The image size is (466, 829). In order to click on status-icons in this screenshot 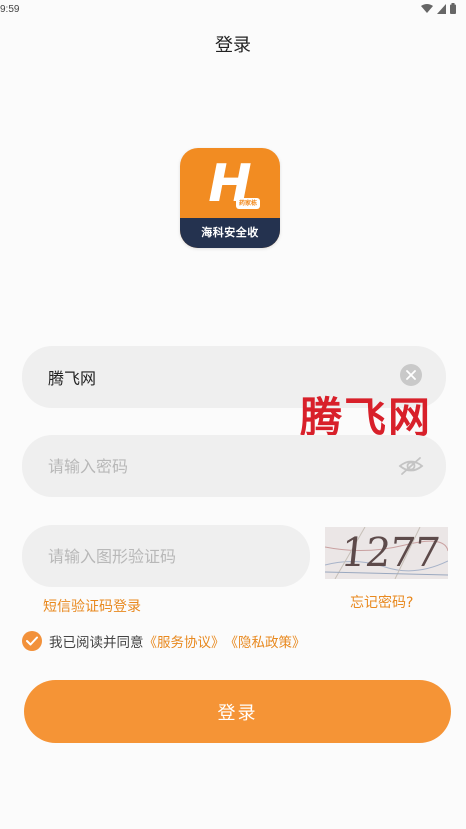, I will do `click(438, 8)`.